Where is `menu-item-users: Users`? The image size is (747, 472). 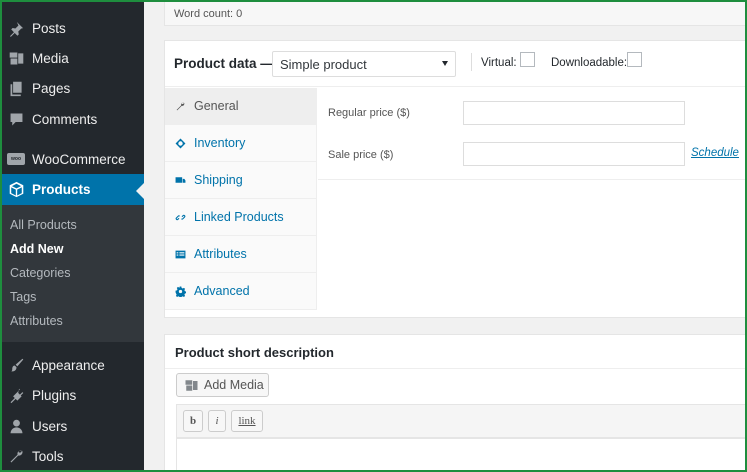
menu-item-users: Users is located at coordinates (72, 426).